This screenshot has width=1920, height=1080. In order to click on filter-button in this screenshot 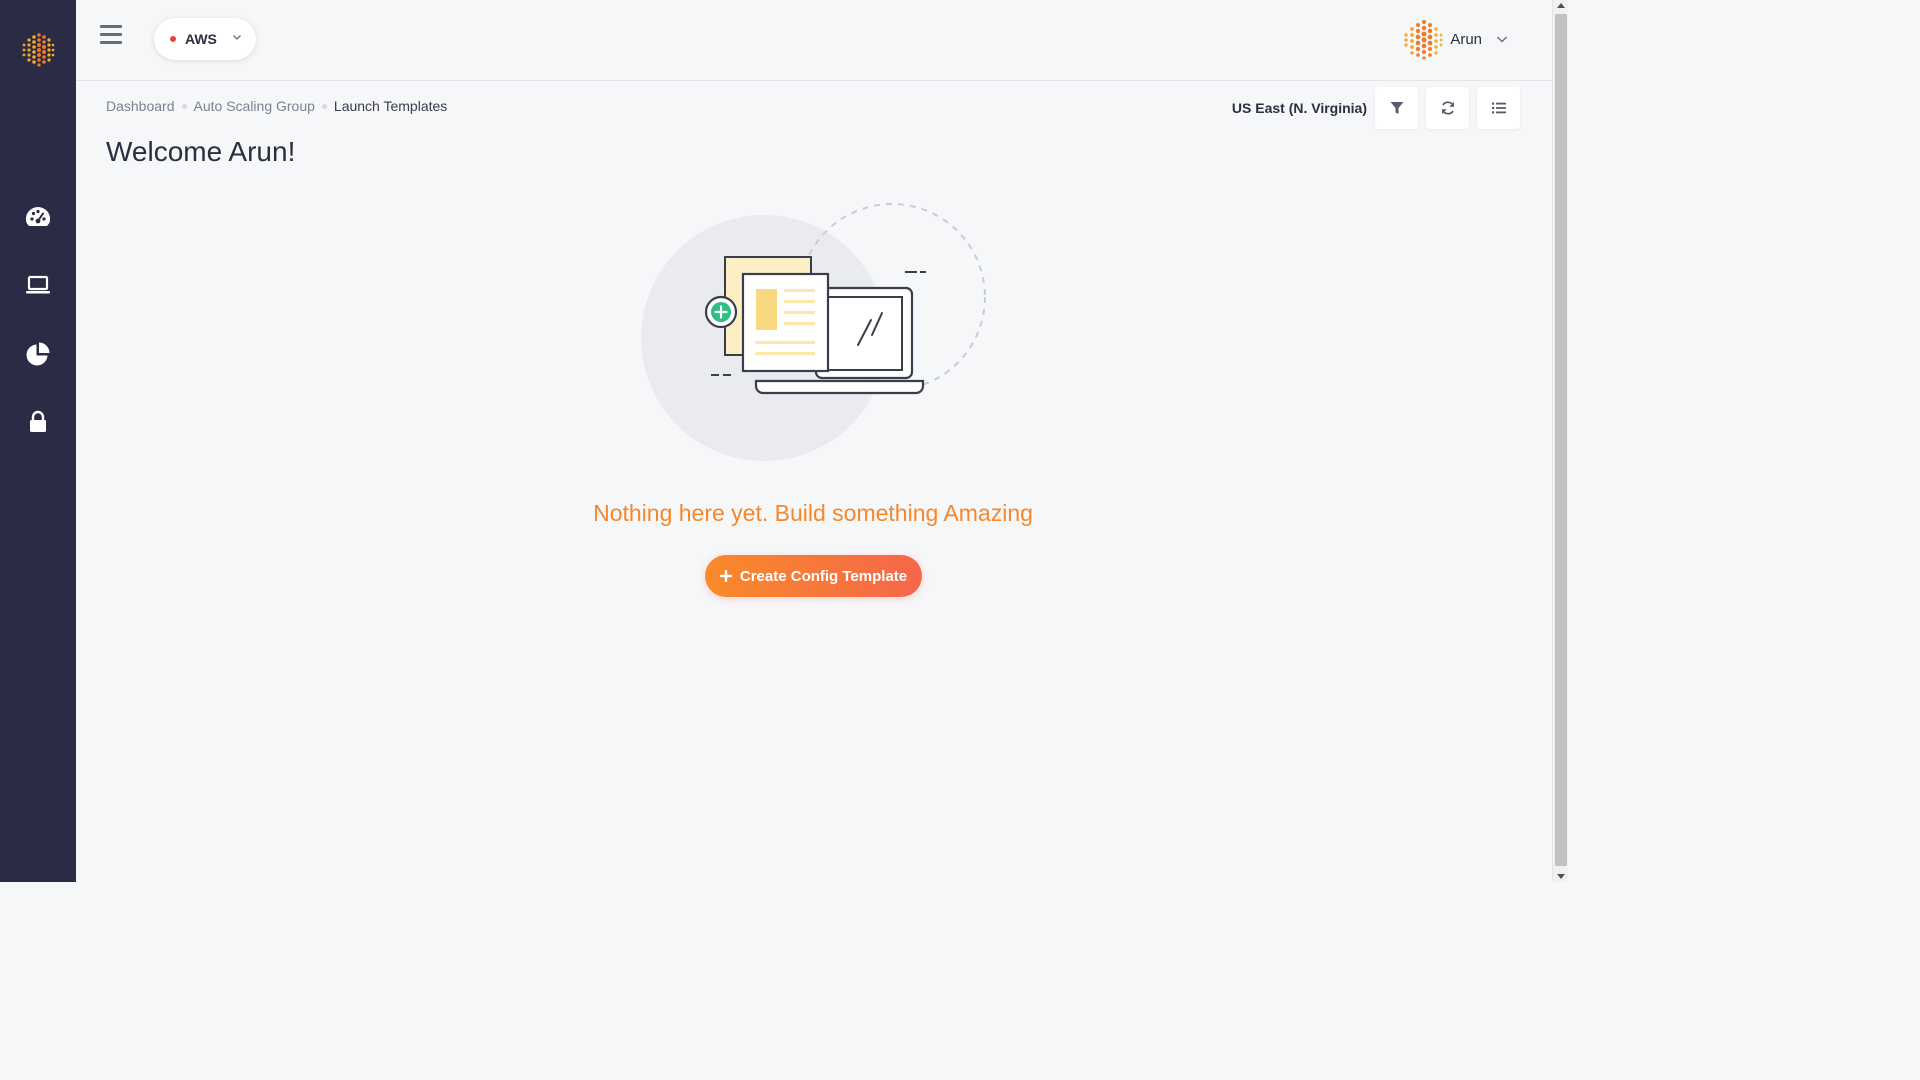, I will do `click(1396, 108)`.